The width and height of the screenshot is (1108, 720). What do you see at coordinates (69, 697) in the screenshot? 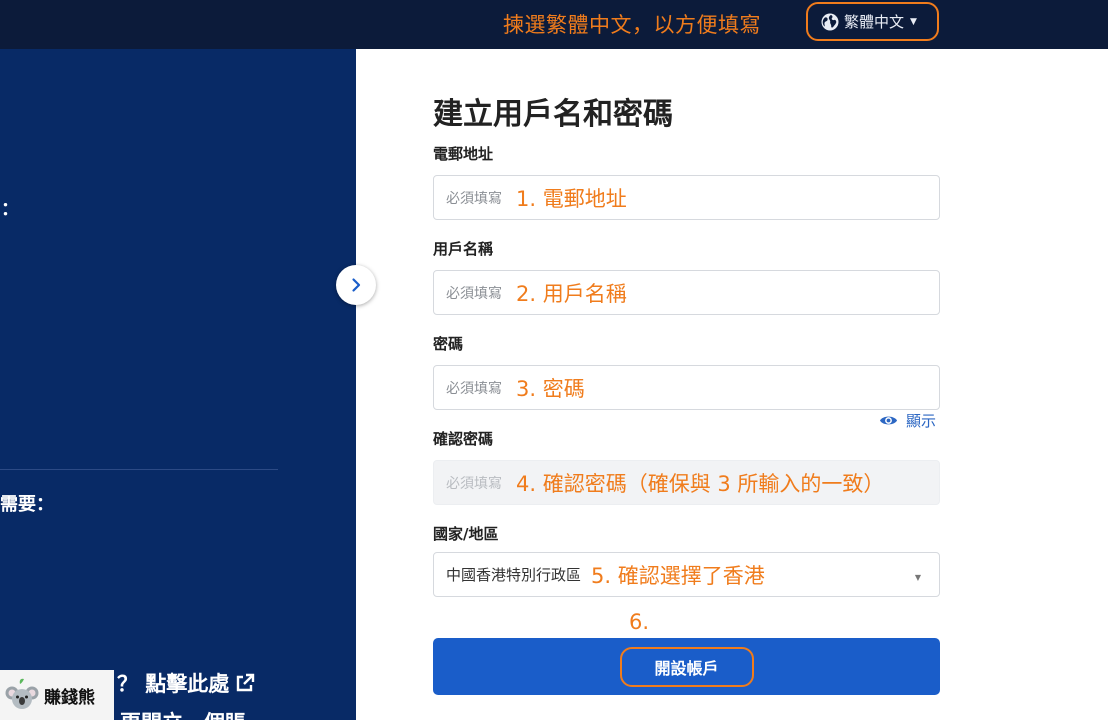
I see `logo-text: 賺錢熊` at bounding box center [69, 697].